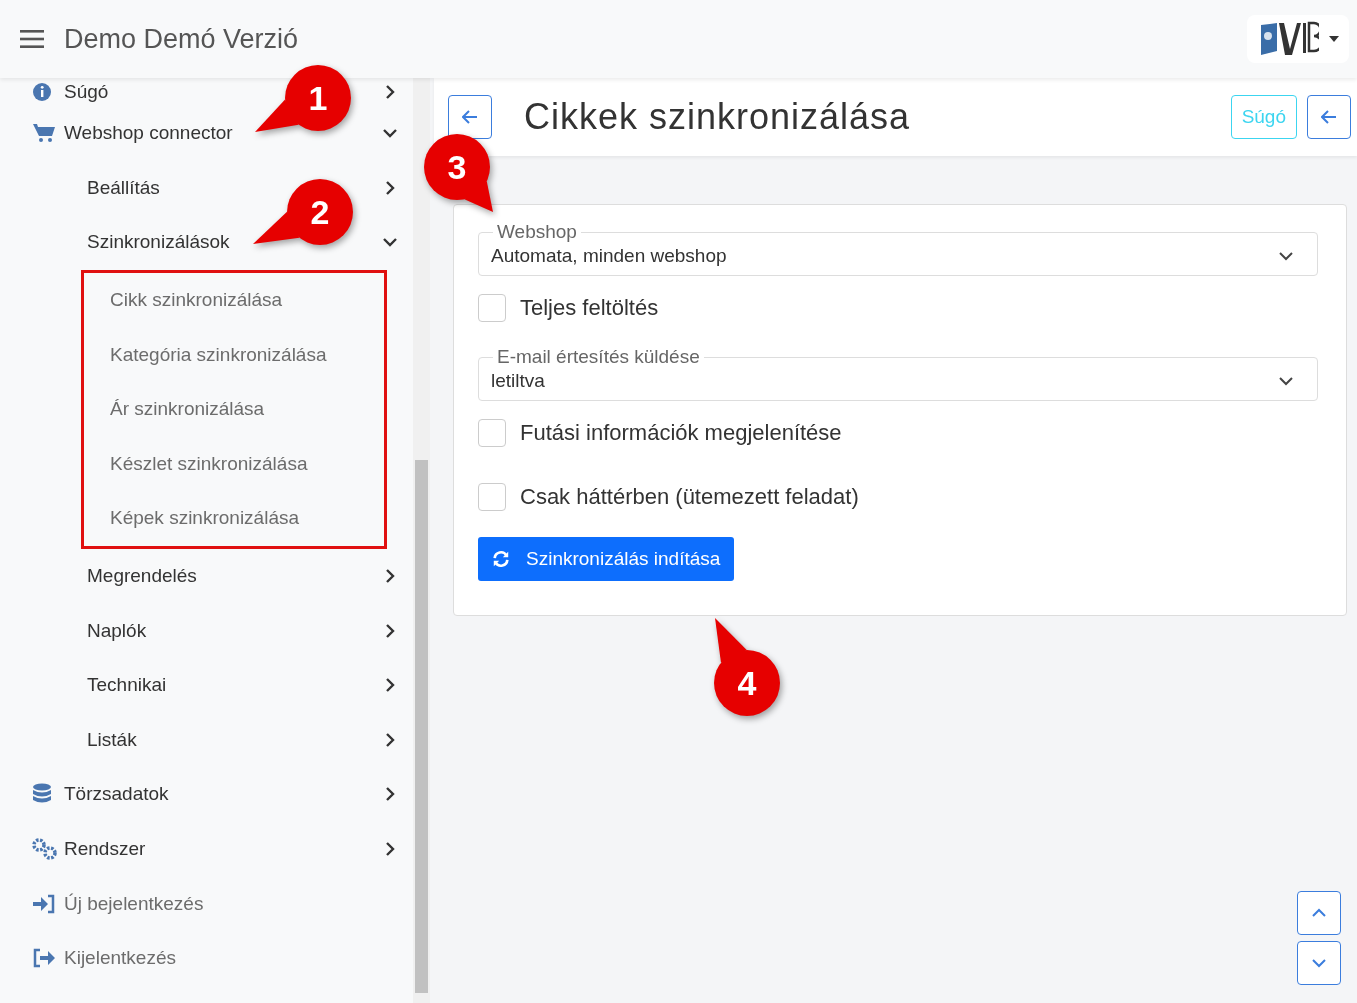 This screenshot has width=1357, height=1003. What do you see at coordinates (1298, 39) in the screenshot?
I see `logo-dropdown` at bounding box center [1298, 39].